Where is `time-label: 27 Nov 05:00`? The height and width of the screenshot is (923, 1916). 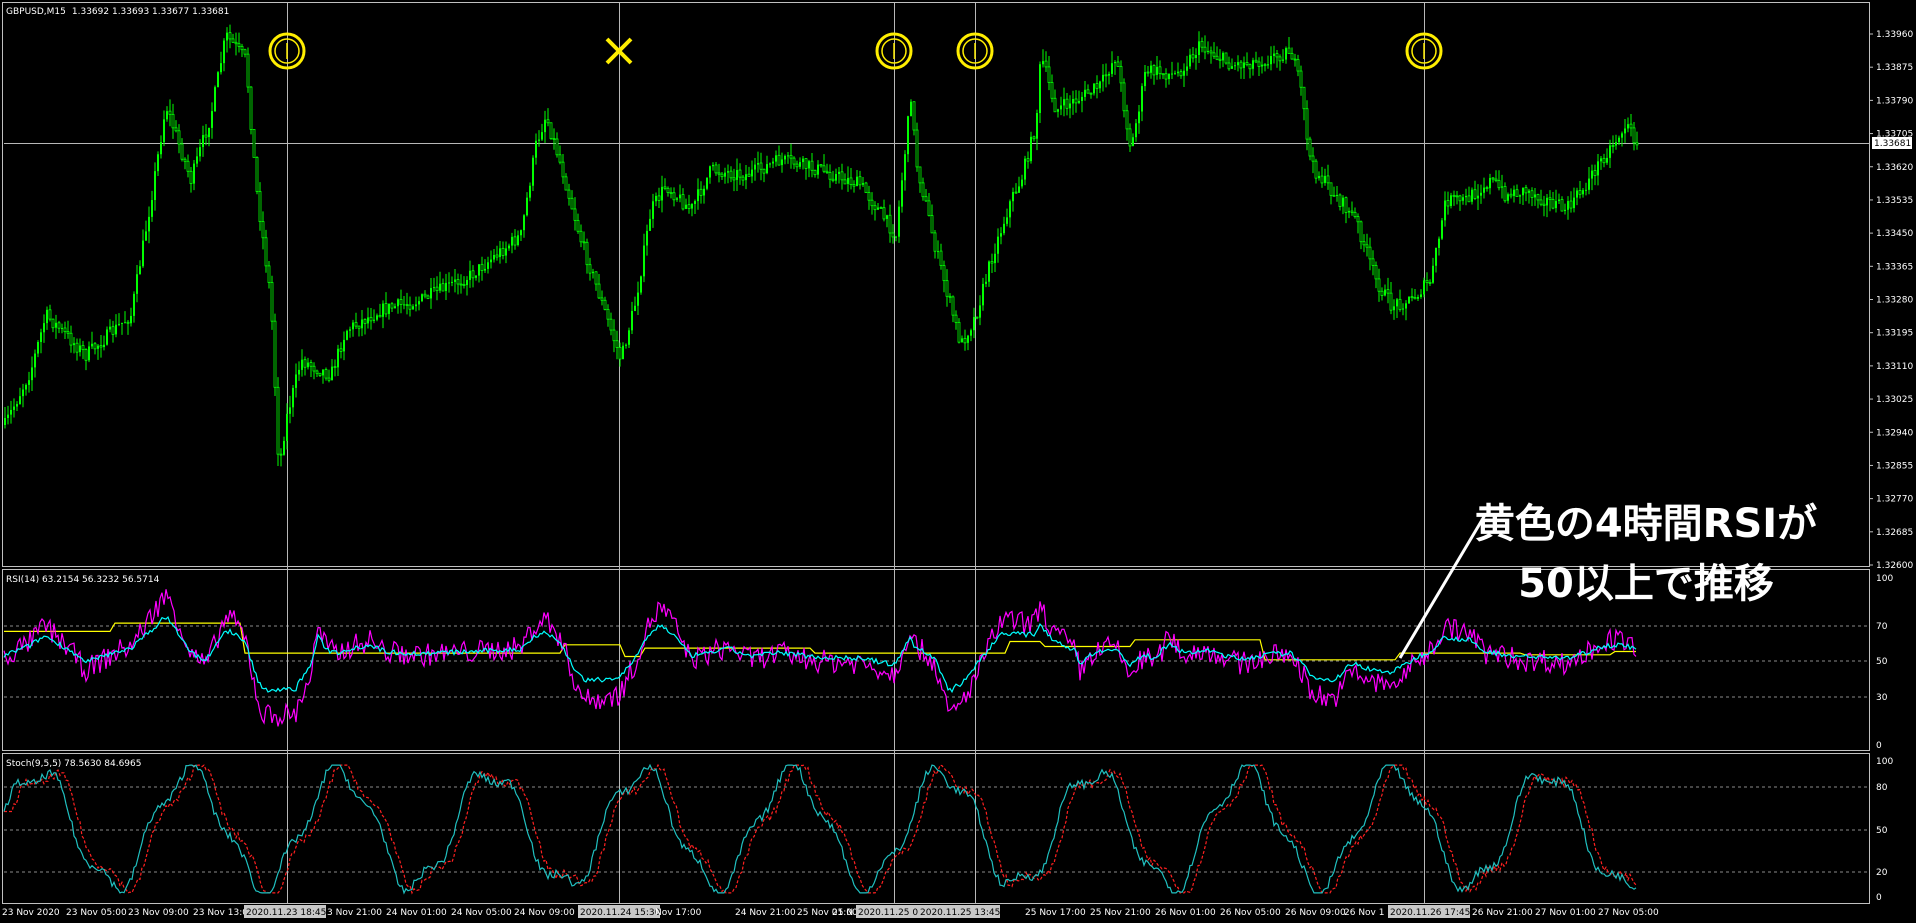 time-label: 27 Nov 05:00 is located at coordinates (1628, 913).